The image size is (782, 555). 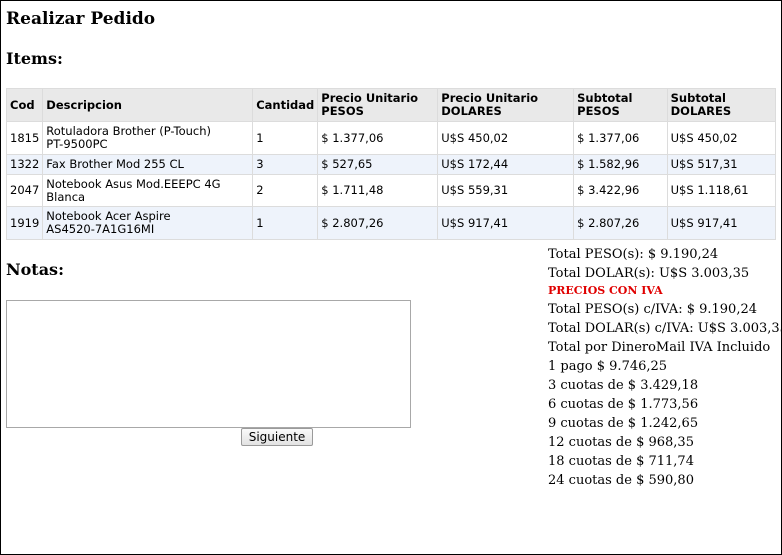 What do you see at coordinates (378, 164) in the screenshot?
I see `cell-precio-pesos: $ 527,65` at bounding box center [378, 164].